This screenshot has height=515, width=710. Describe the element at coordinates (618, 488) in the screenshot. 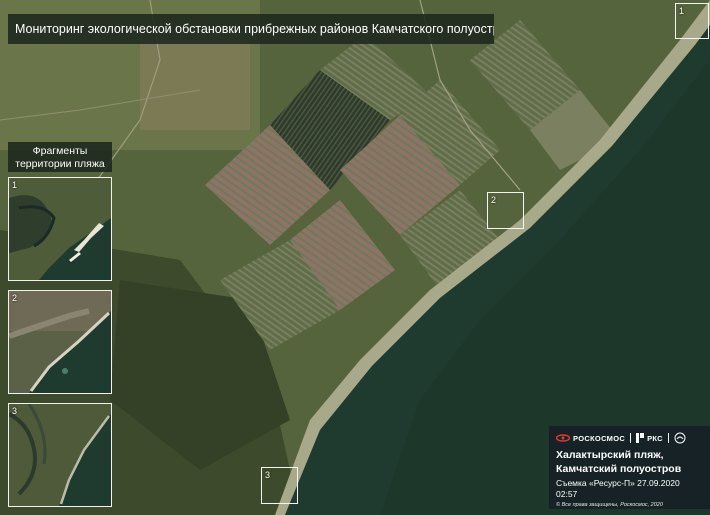

I see `capture-info: Съемка «Ресурс-П» 27.09.2020 02:57` at that location.